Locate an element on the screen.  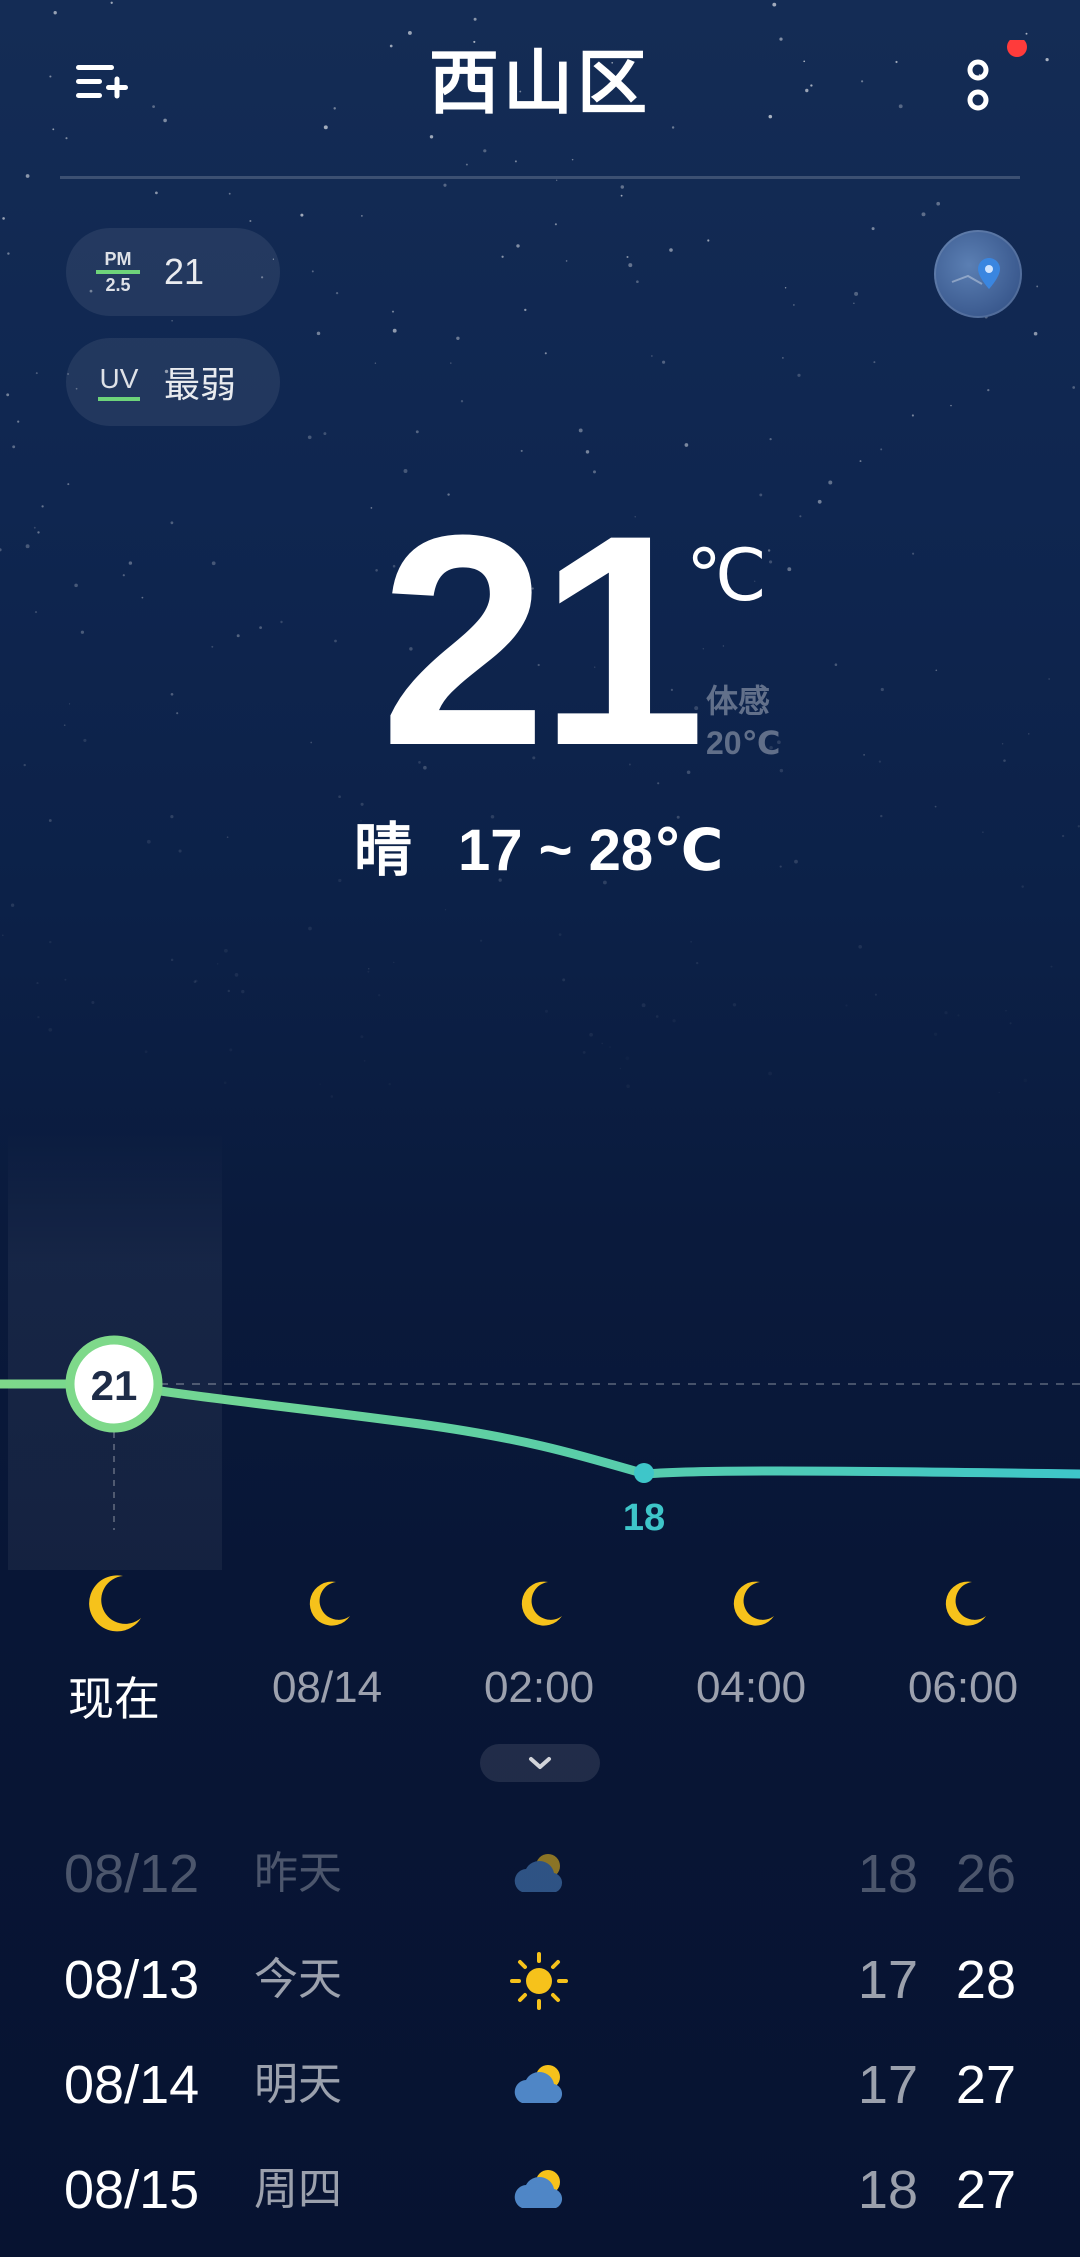
daily-low: 18 is located at coordinates (887, 2190).